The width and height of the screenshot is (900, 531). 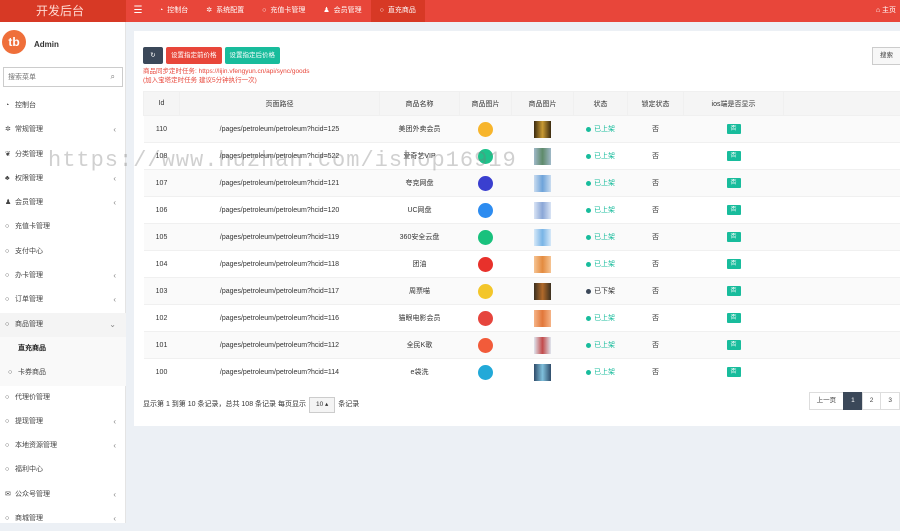 I want to click on nav-tab-4: ○直充商品, so click(x=398, y=11).